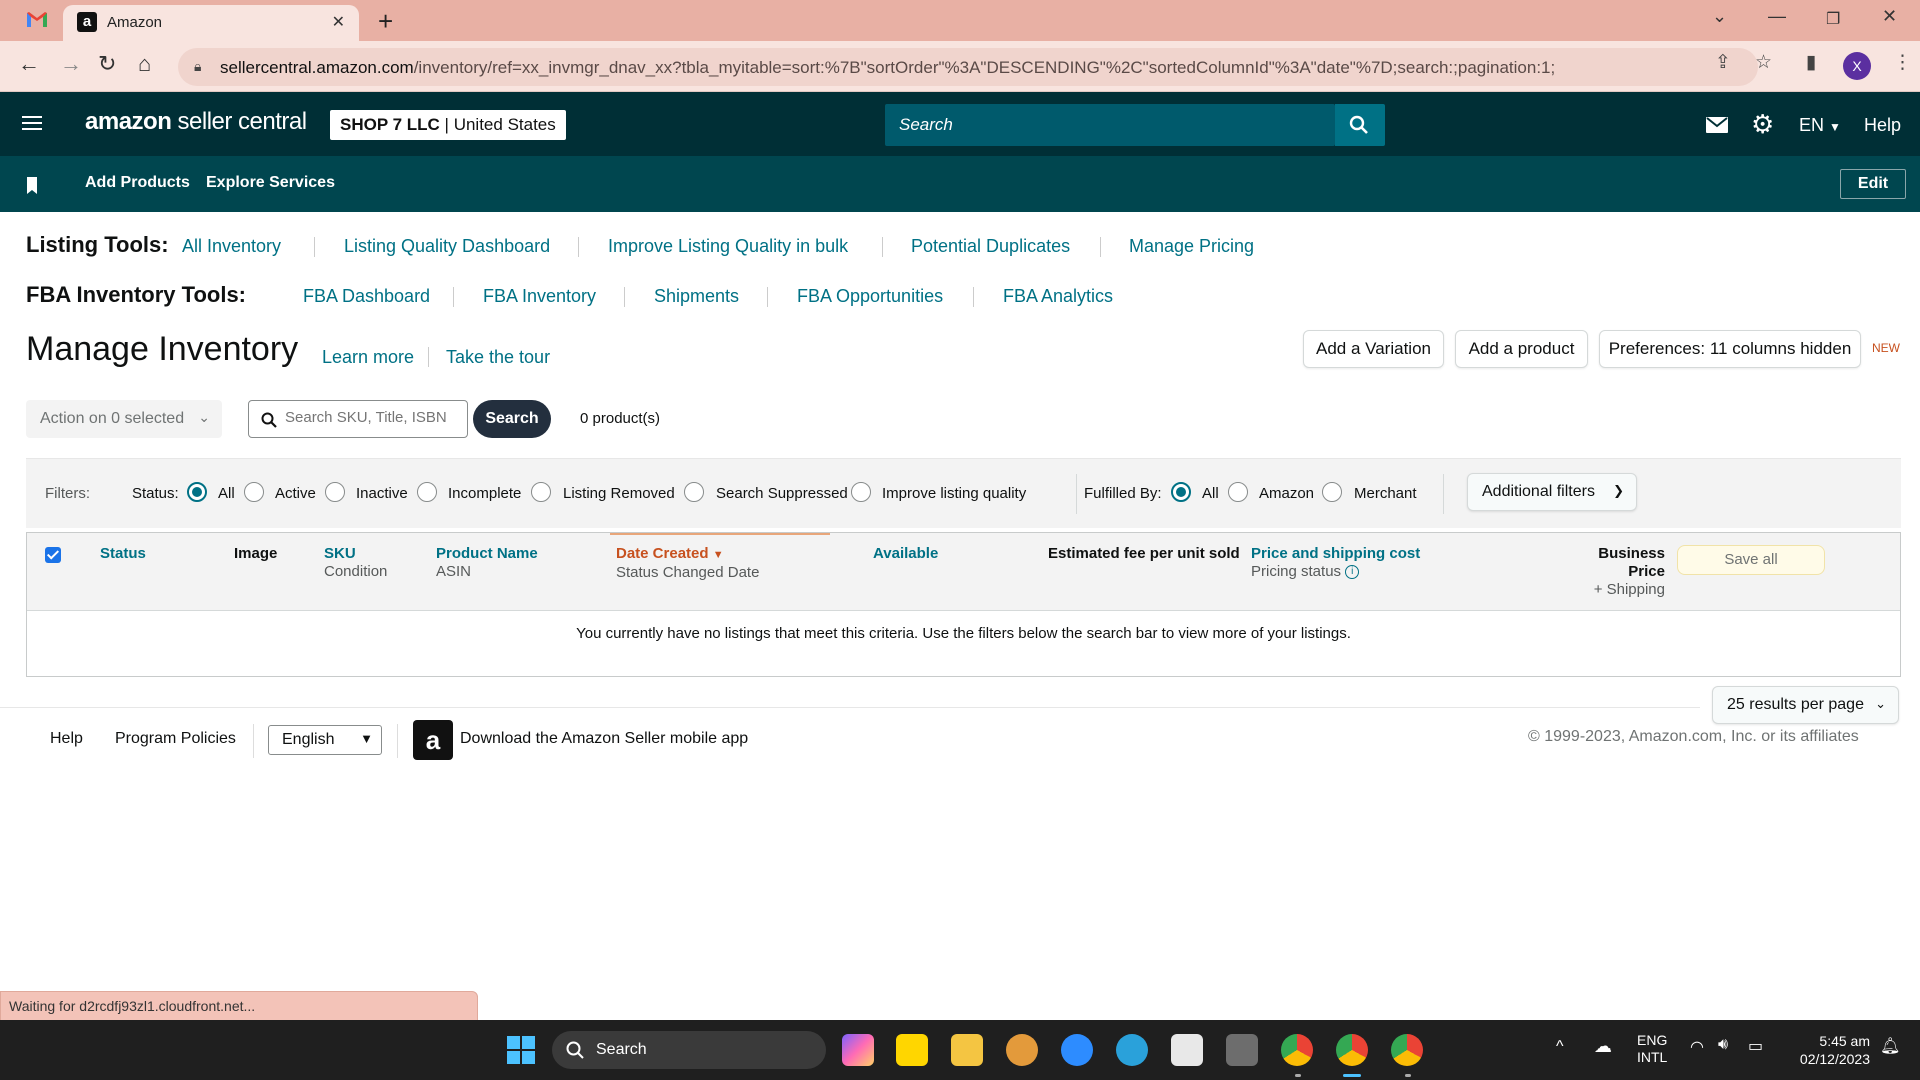  What do you see at coordinates (197, 492) in the screenshot?
I see `status-radio-all` at bounding box center [197, 492].